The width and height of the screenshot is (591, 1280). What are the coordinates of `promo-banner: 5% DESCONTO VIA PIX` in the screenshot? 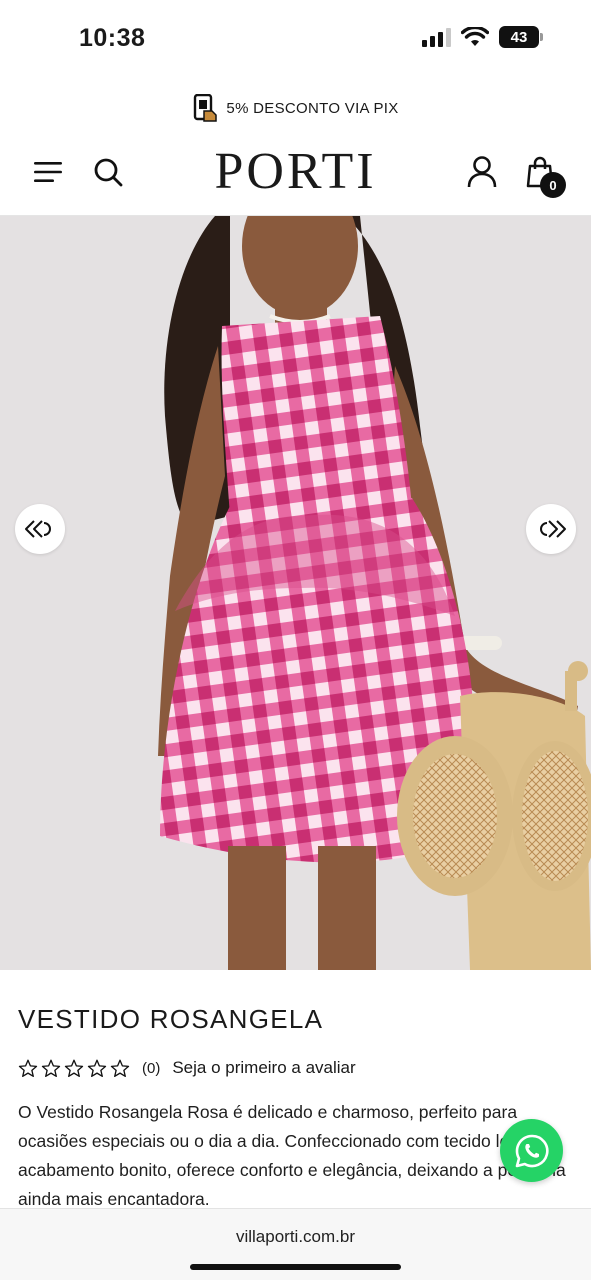 It's located at (295, 108).